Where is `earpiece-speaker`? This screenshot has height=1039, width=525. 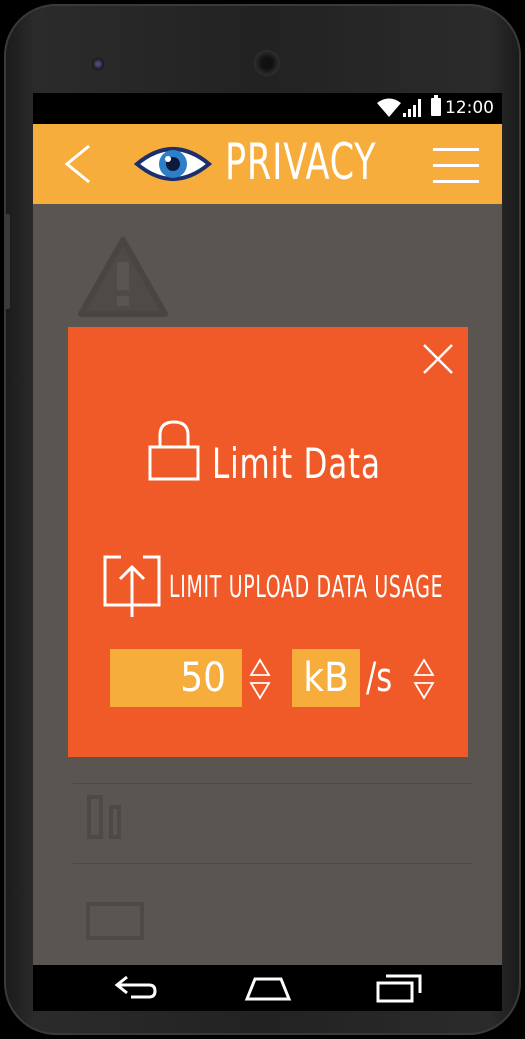
earpiece-speaker is located at coordinates (267, 63).